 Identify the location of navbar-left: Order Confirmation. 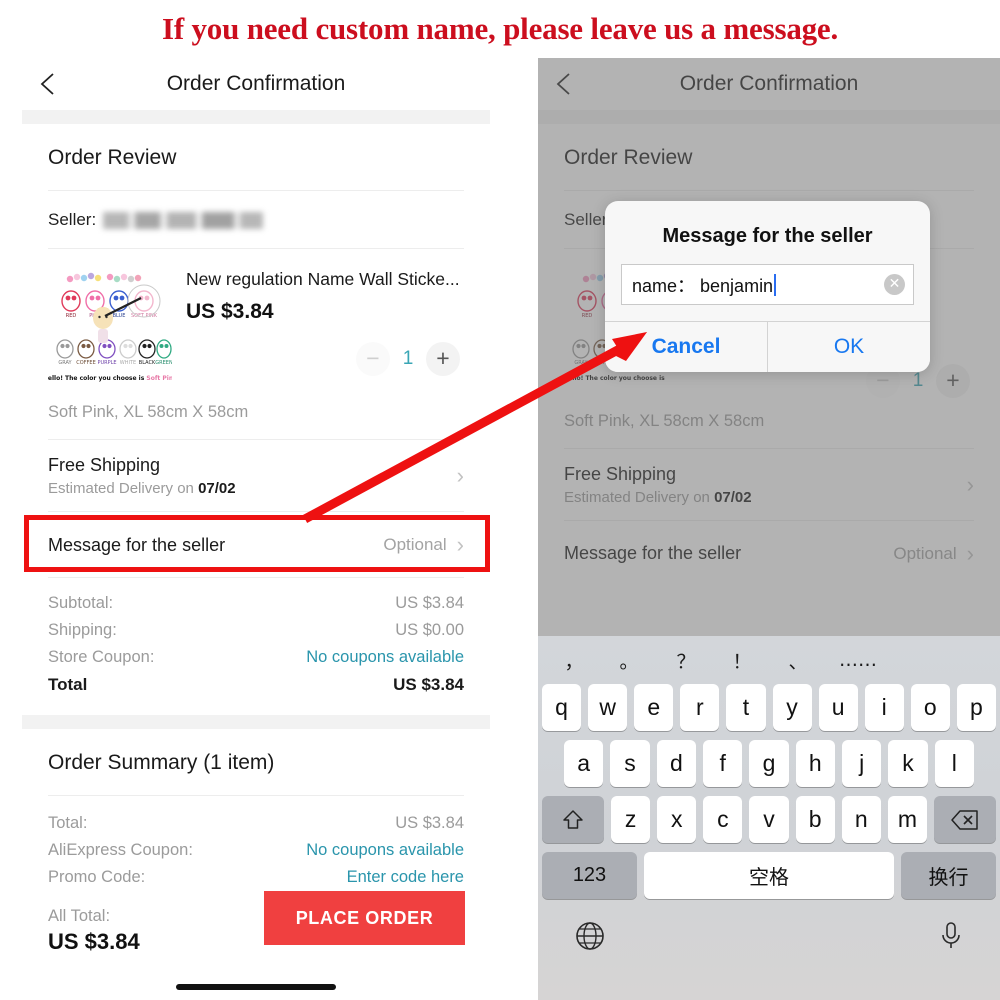
(256, 84).